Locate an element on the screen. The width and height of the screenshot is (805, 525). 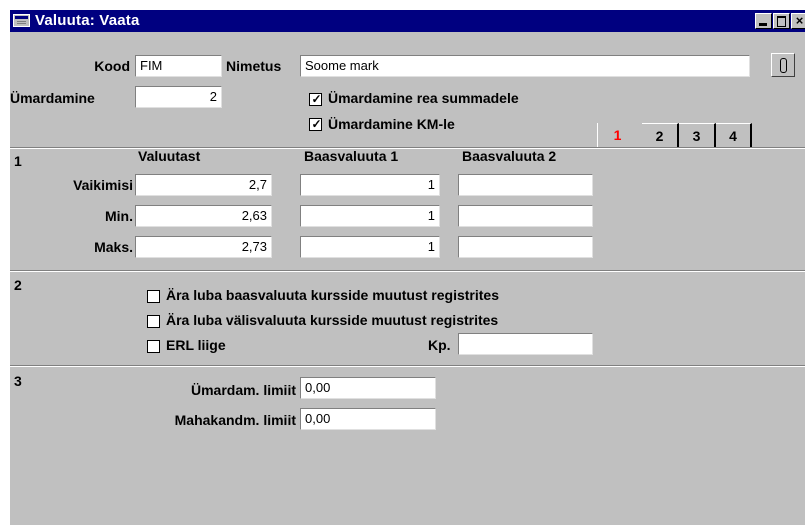
mahakandm-limiit-label: Mahakandm. limiit is located at coordinates (235, 420).